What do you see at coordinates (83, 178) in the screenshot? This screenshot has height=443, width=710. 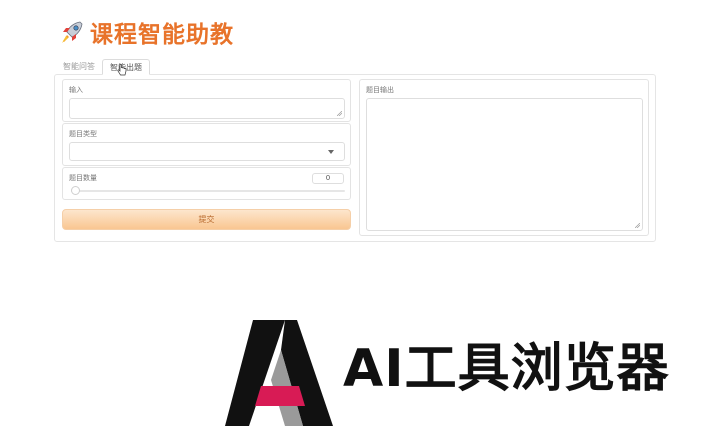 I see `question-count-label: 题目数量` at bounding box center [83, 178].